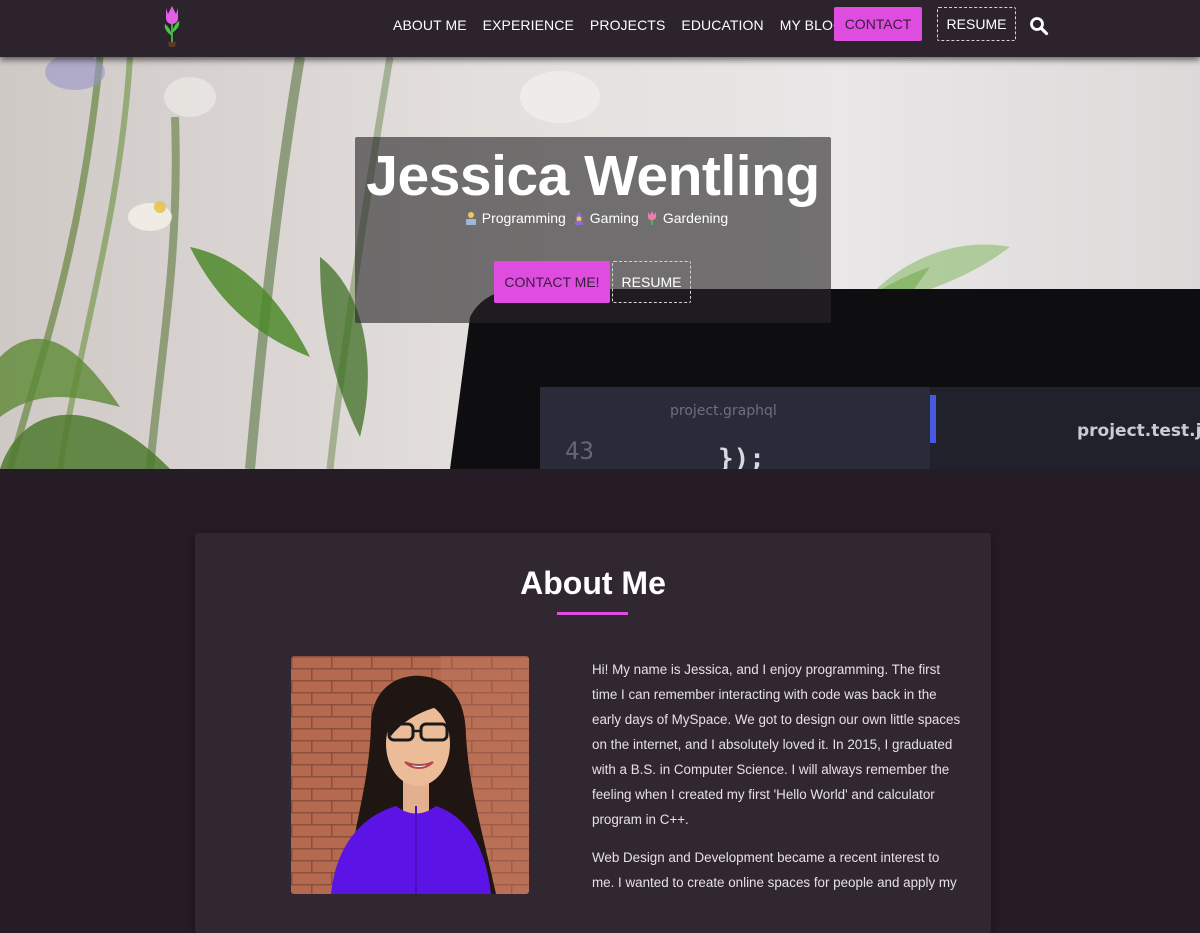 This screenshot has width=1200, height=933. I want to click on hero-resume-button: RESUME, so click(651, 282).